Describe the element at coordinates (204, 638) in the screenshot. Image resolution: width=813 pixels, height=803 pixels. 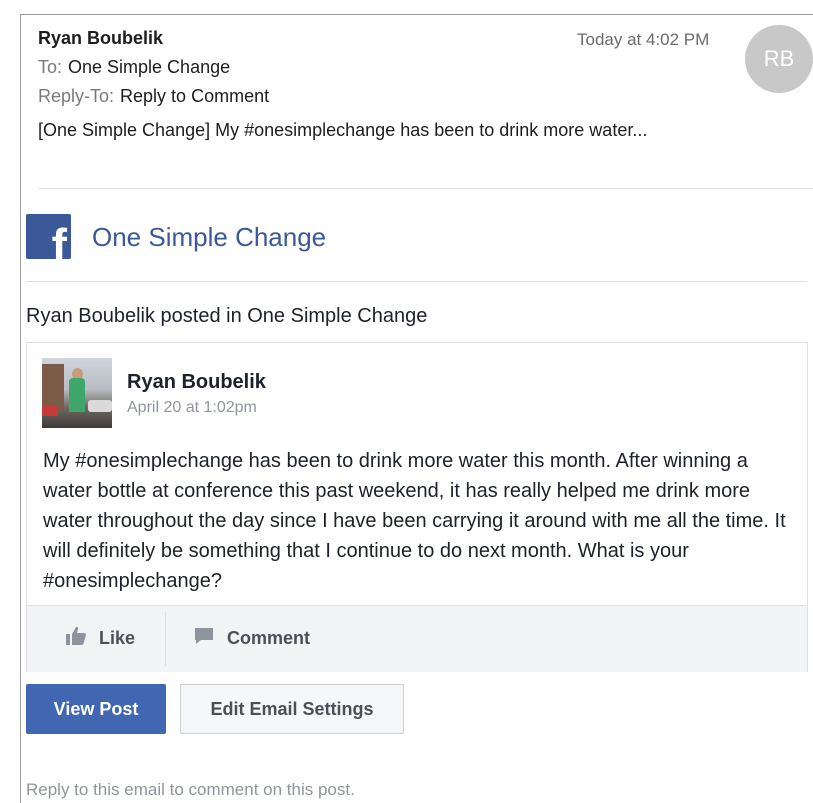
I see `comment-bubble-icon` at that location.